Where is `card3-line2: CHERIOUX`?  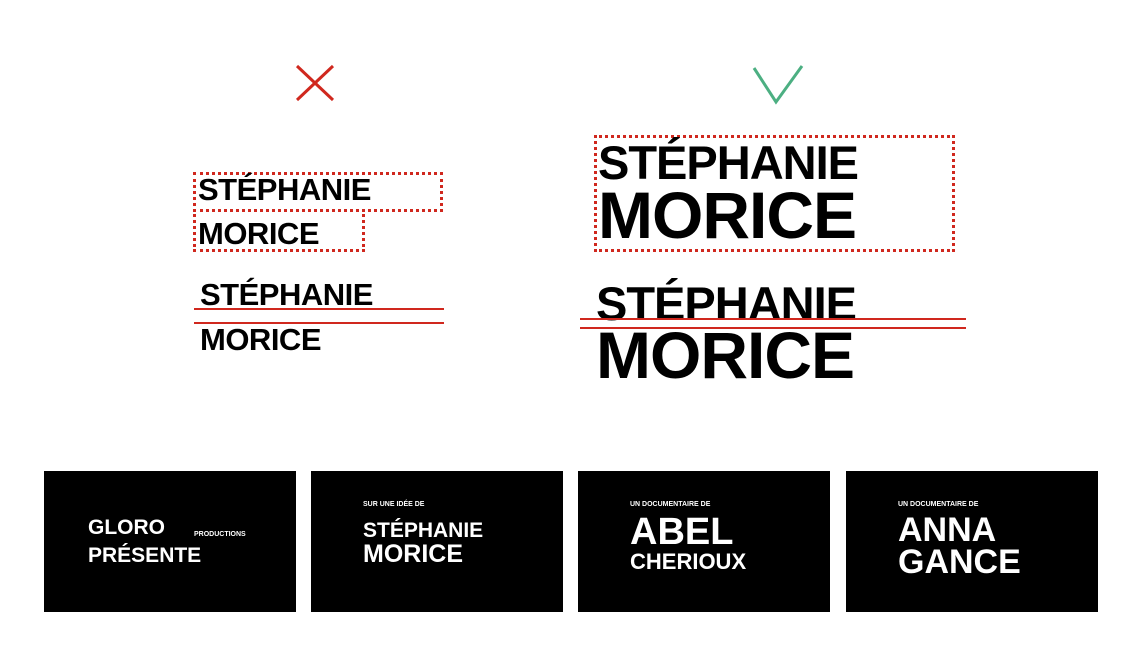 card3-line2: CHERIOUX is located at coordinates (688, 561).